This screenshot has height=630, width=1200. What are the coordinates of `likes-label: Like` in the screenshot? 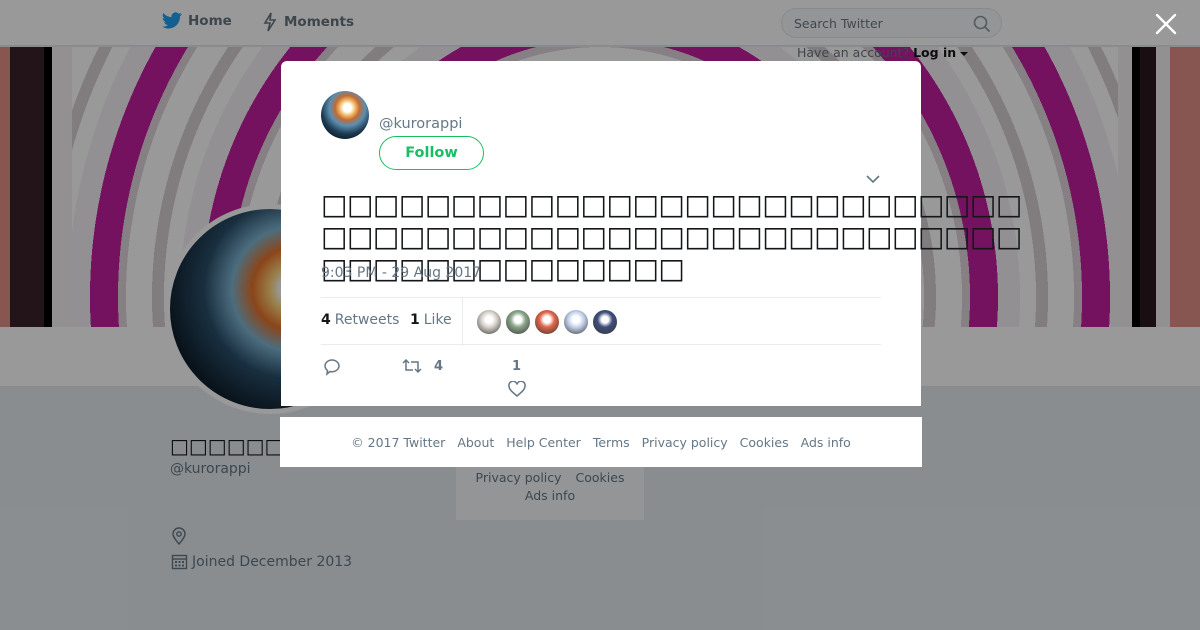 It's located at (437, 320).